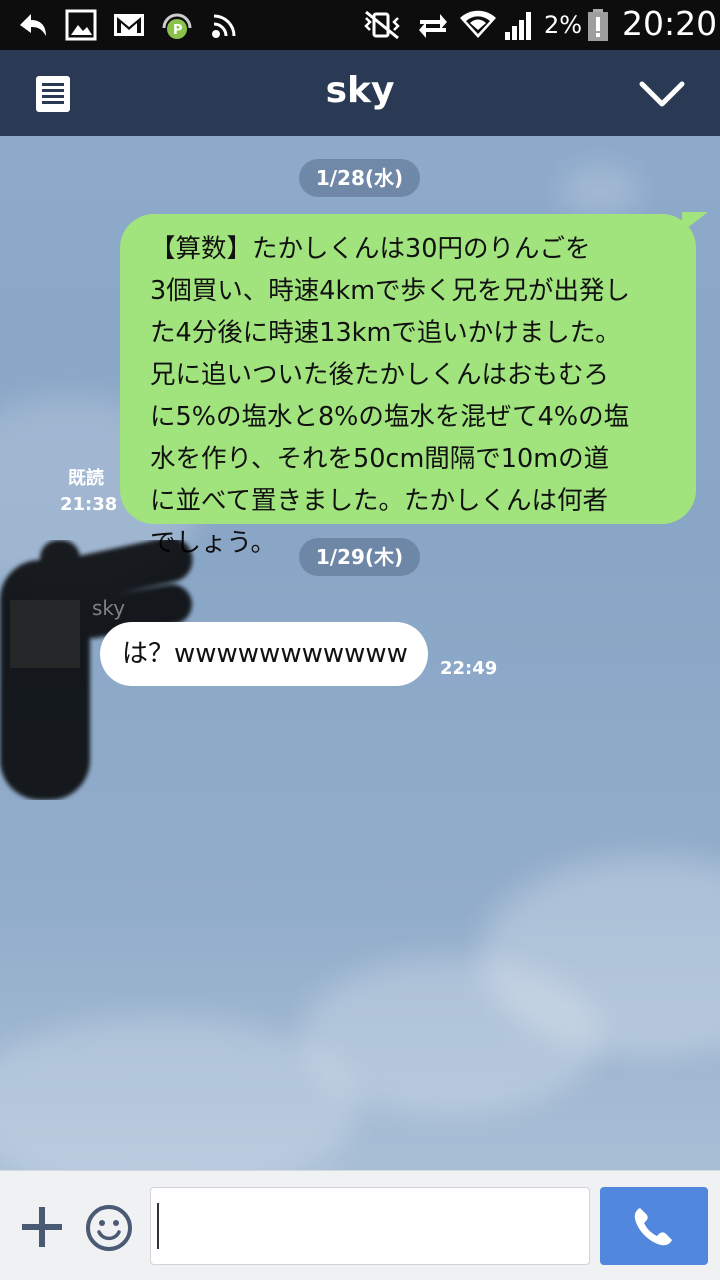 This screenshot has height=1280, width=720. I want to click on status-bar: P 2% 20:20, so click(360, 25).